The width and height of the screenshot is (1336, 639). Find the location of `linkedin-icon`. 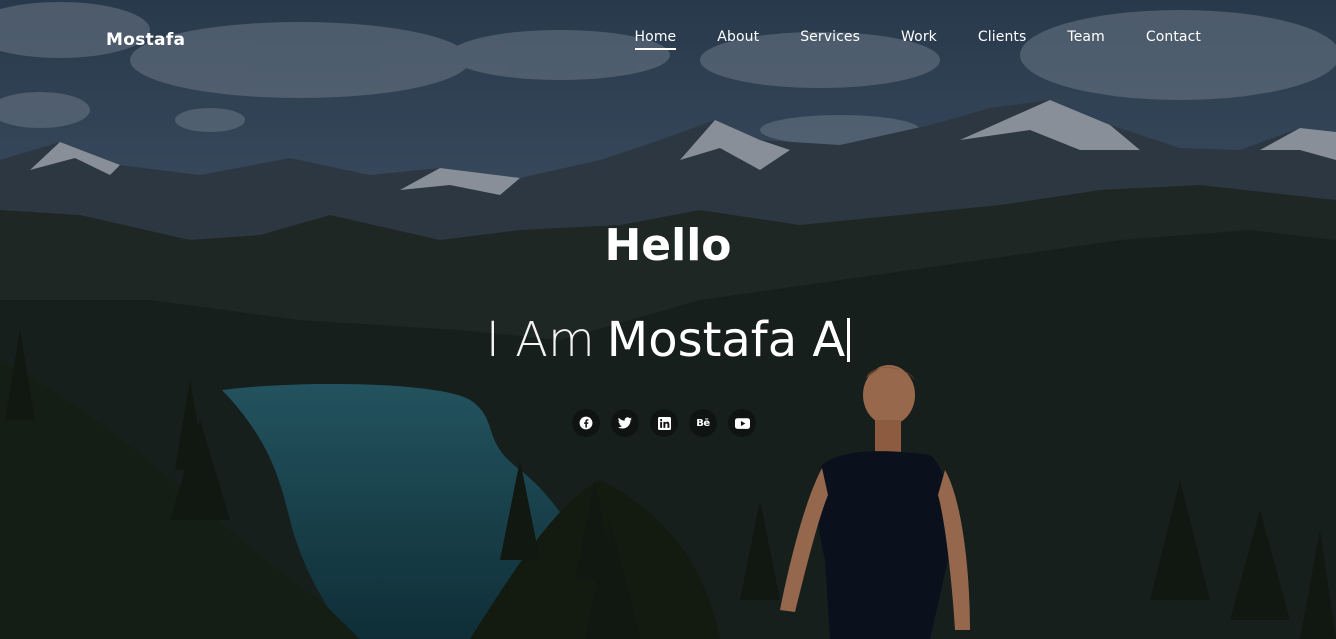

linkedin-icon is located at coordinates (664, 423).